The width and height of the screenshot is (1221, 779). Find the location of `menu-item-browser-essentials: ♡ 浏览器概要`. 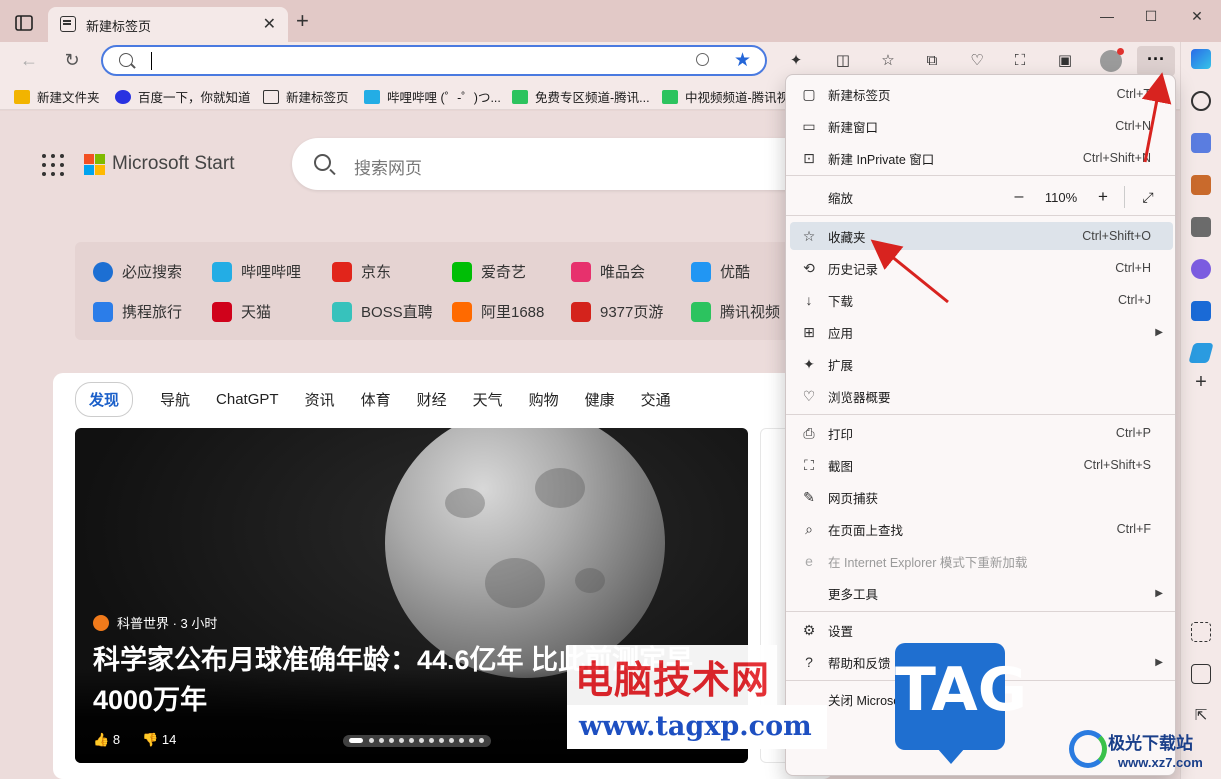

menu-item-browser-essentials: ♡ 浏览器概要 is located at coordinates (981, 396).